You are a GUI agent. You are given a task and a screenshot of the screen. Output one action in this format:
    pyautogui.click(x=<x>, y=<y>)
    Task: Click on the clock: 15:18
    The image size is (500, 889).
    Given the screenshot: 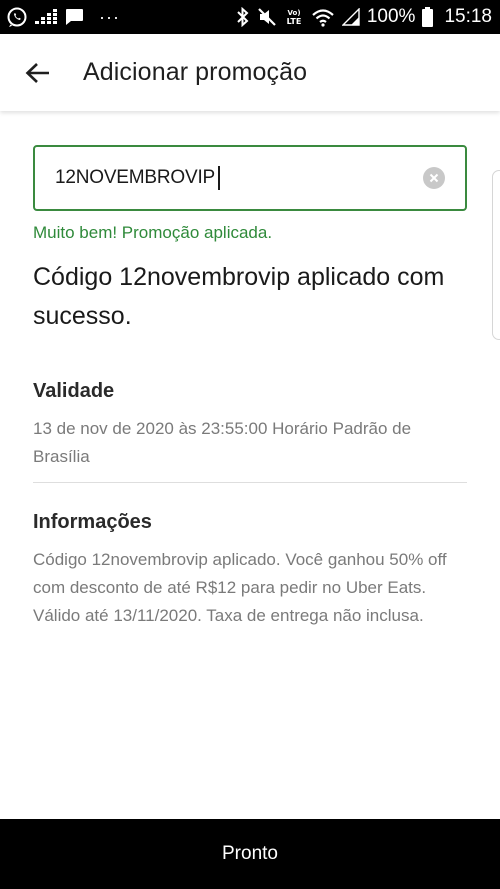 What is the action you would take?
    pyautogui.click(x=468, y=16)
    